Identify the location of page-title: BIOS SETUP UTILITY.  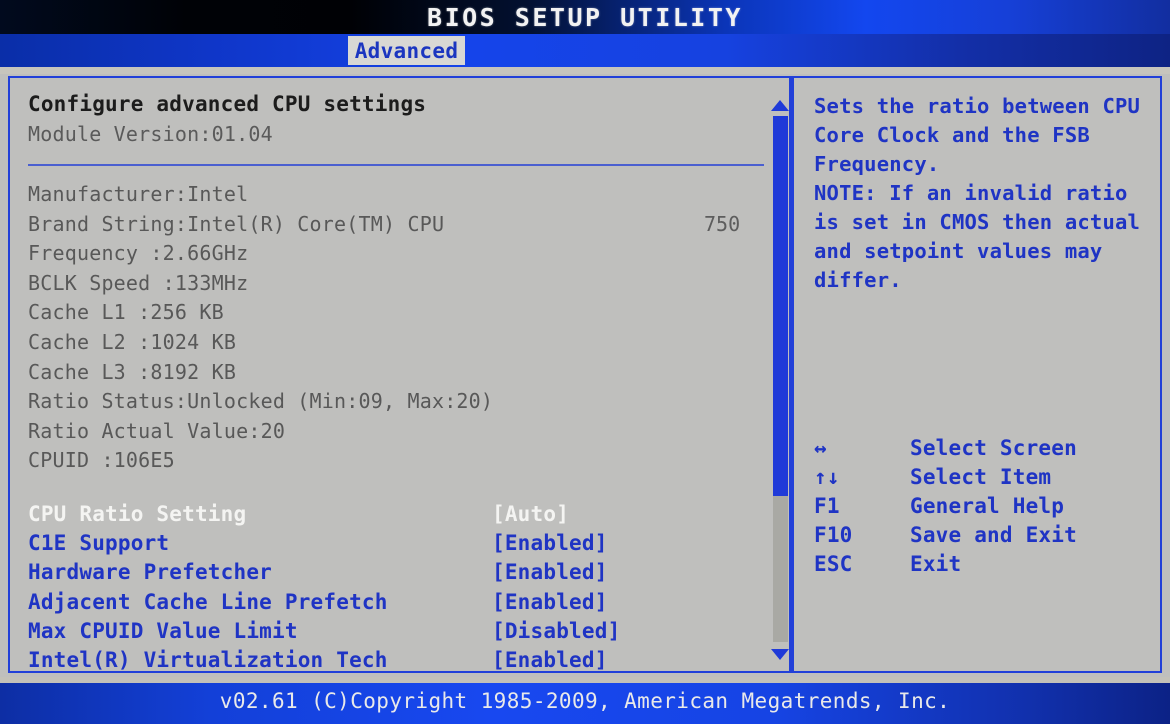
(585, 17).